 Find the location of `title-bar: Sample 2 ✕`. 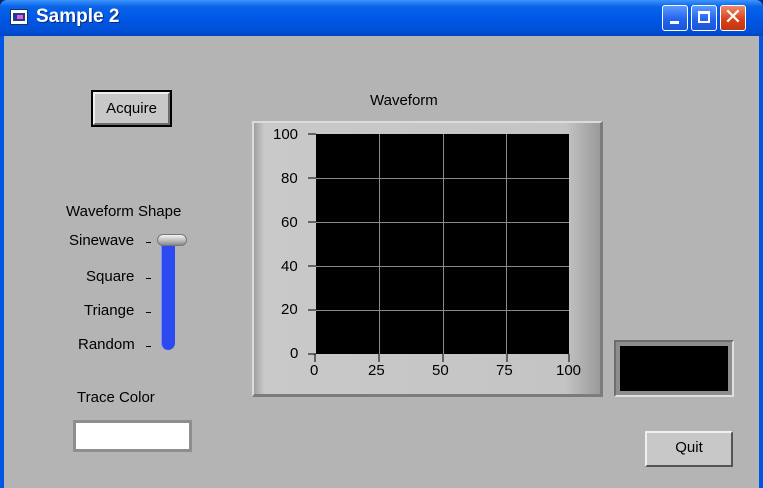

title-bar: Sample 2 ✕ is located at coordinates (381, 18).